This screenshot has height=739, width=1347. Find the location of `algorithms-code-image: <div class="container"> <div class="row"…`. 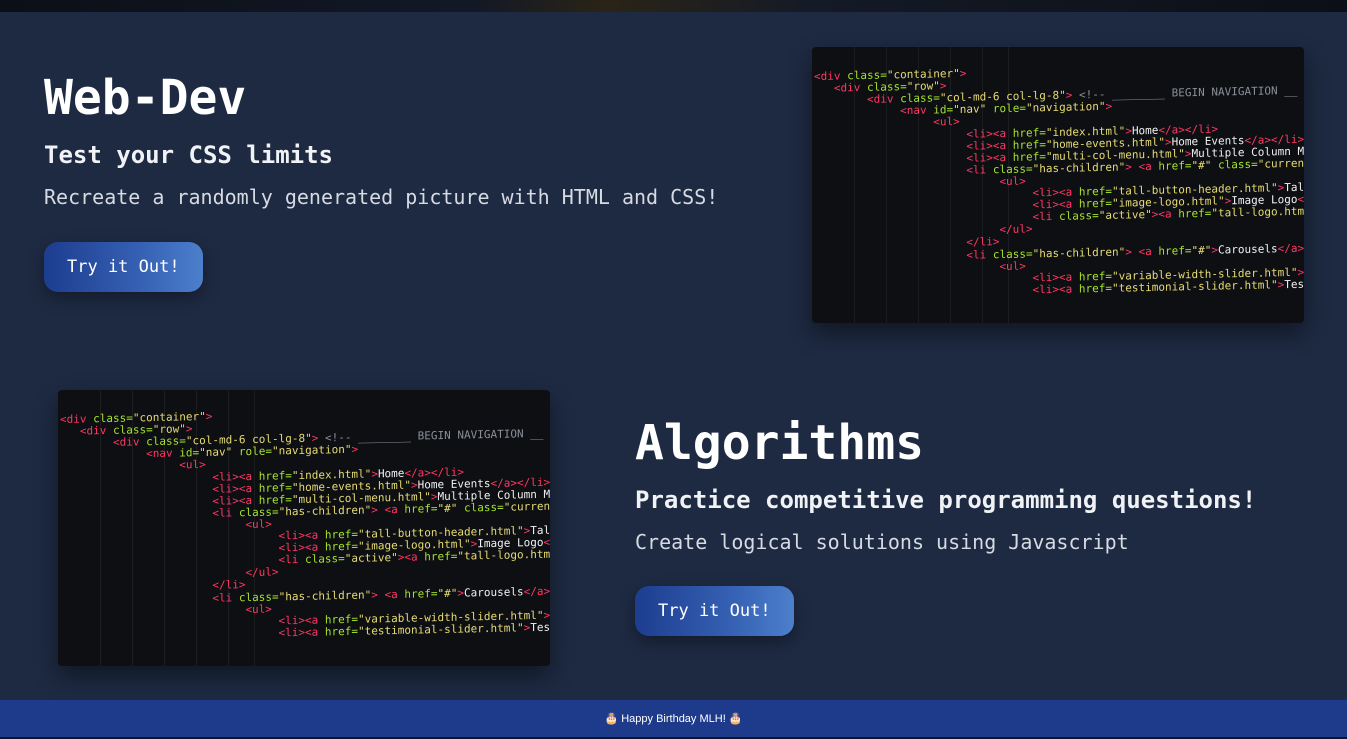

algorithms-code-image: <div class="container"> <div class="row"… is located at coordinates (304, 528).